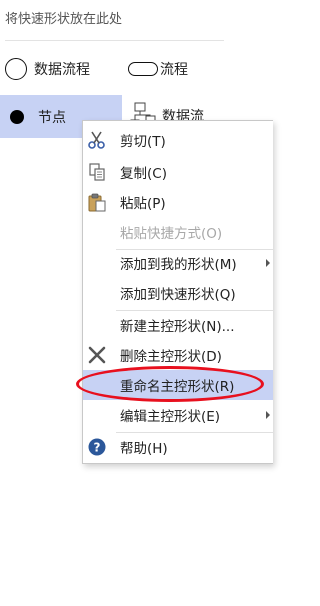 This screenshot has width=320, height=606. Describe the element at coordinates (97, 202) in the screenshot. I see `clipboard-paste-icon` at that location.